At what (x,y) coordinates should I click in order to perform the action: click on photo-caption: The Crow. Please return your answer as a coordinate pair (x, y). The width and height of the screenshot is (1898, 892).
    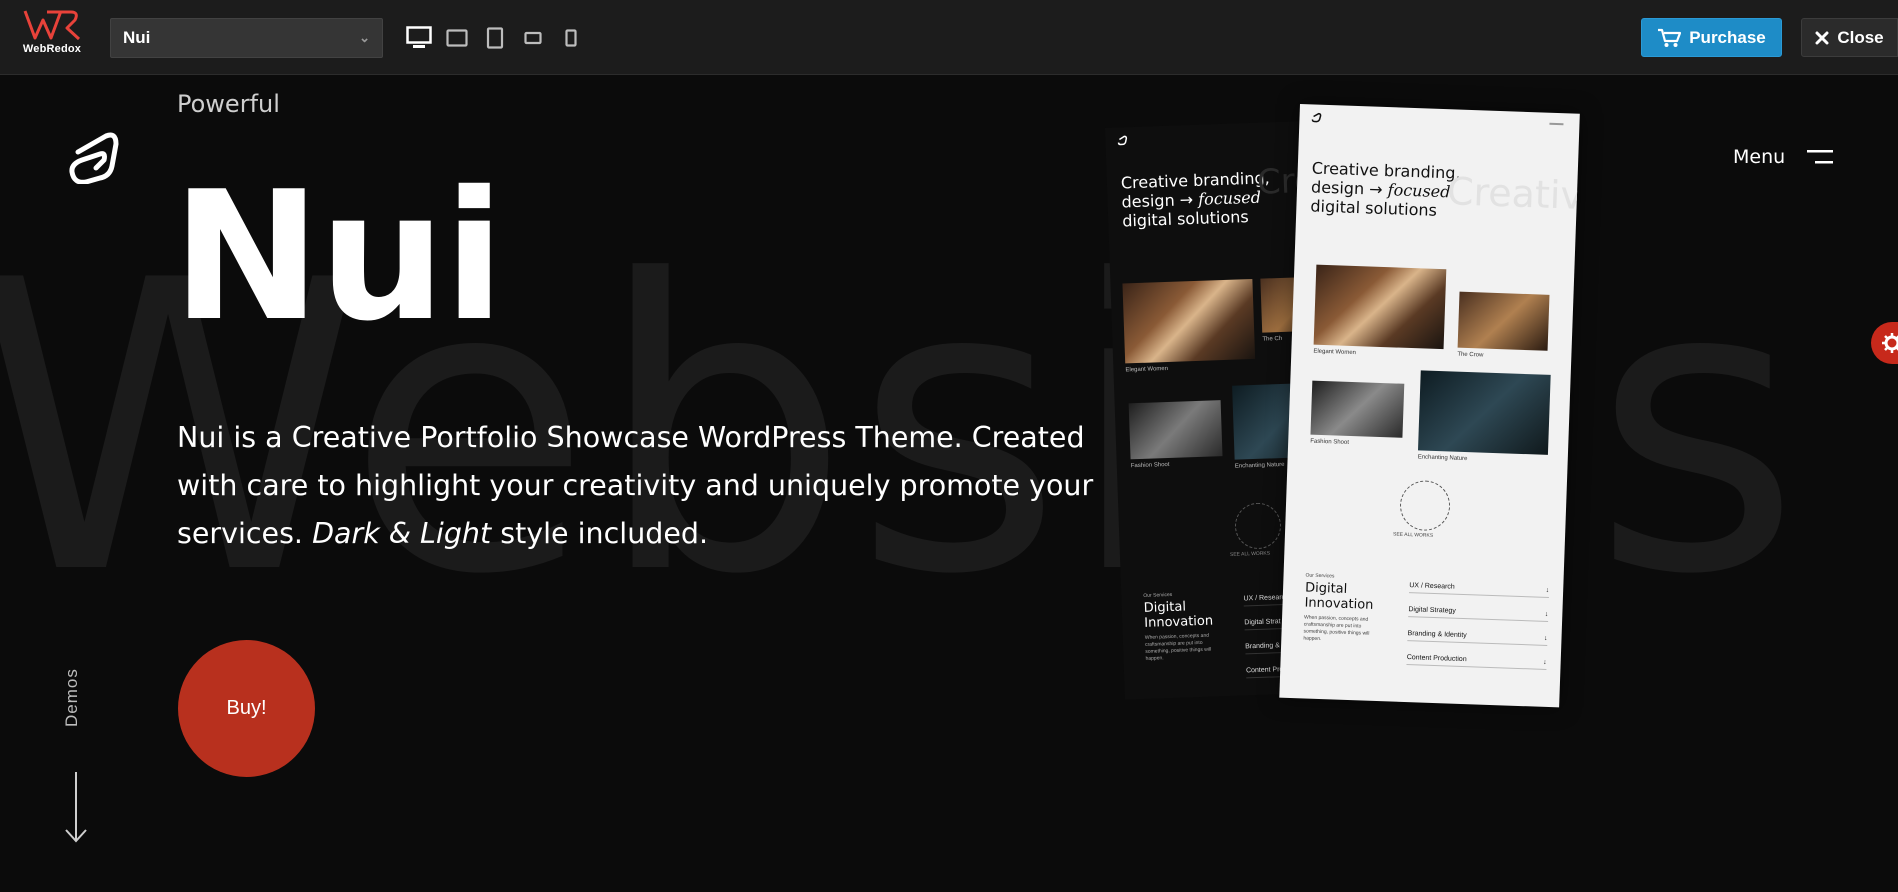
    Looking at the image, I should click on (1470, 355).